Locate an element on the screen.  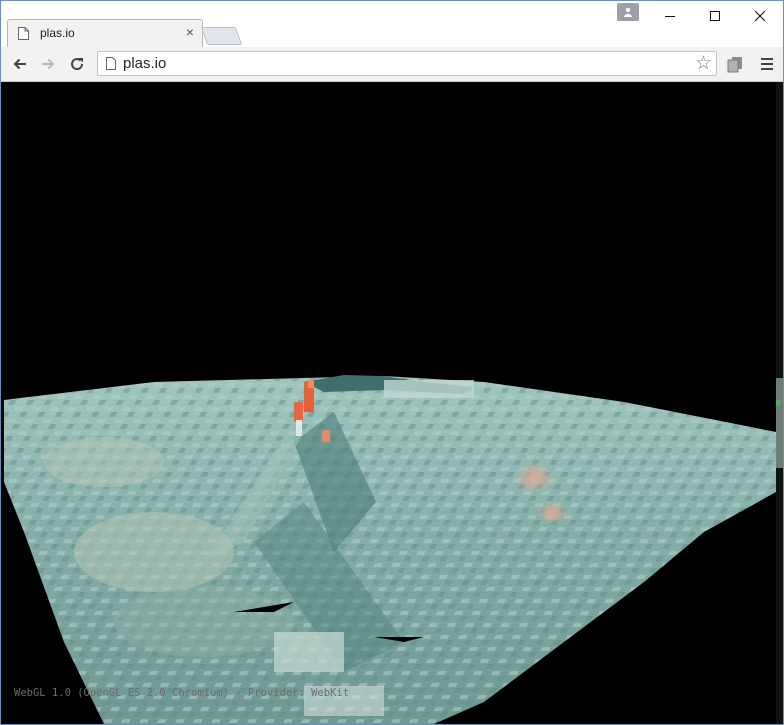
hamburger-menu-icon is located at coordinates (767, 64).